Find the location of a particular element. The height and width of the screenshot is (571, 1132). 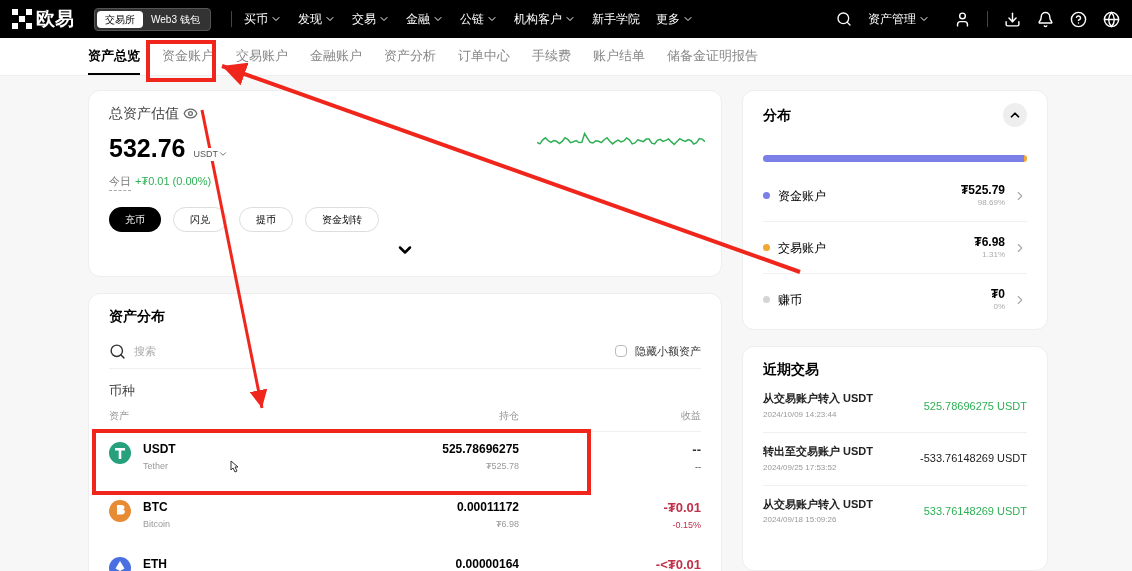

nav-tab: 交易账户 is located at coordinates (262, 60).